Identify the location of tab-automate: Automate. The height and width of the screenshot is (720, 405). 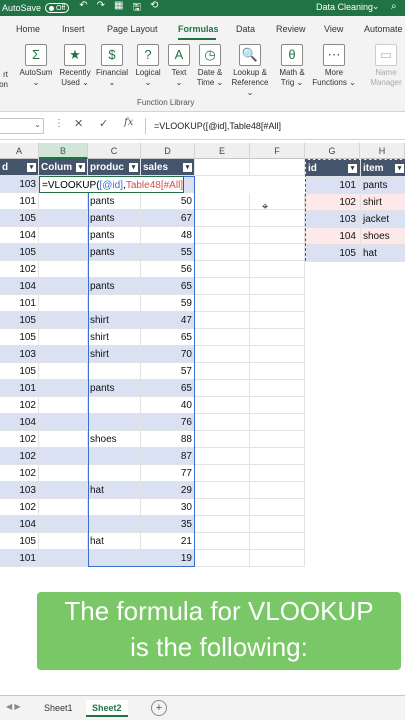
(383, 29).